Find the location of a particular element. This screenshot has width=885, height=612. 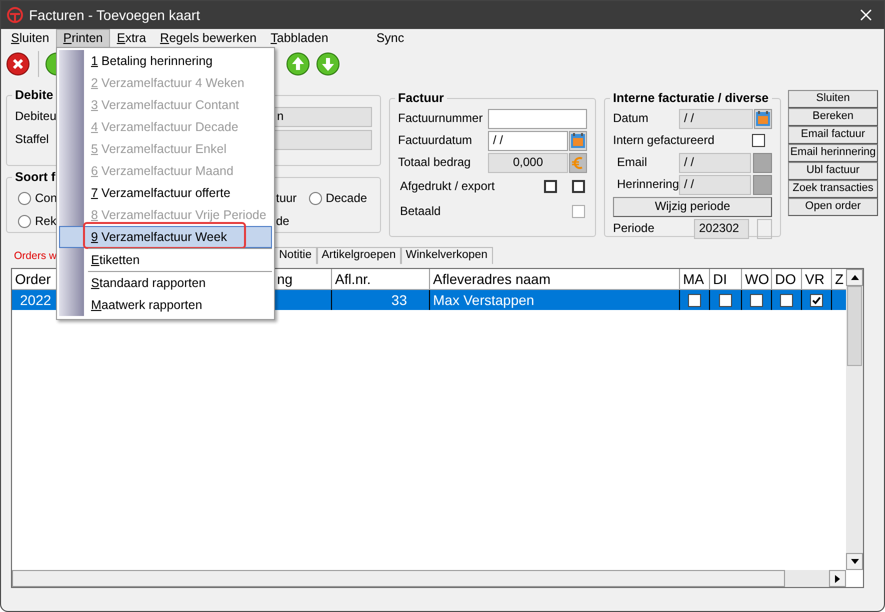

menu-item: 2 Verzamelfactuur 4 Weken is located at coordinates (168, 83).